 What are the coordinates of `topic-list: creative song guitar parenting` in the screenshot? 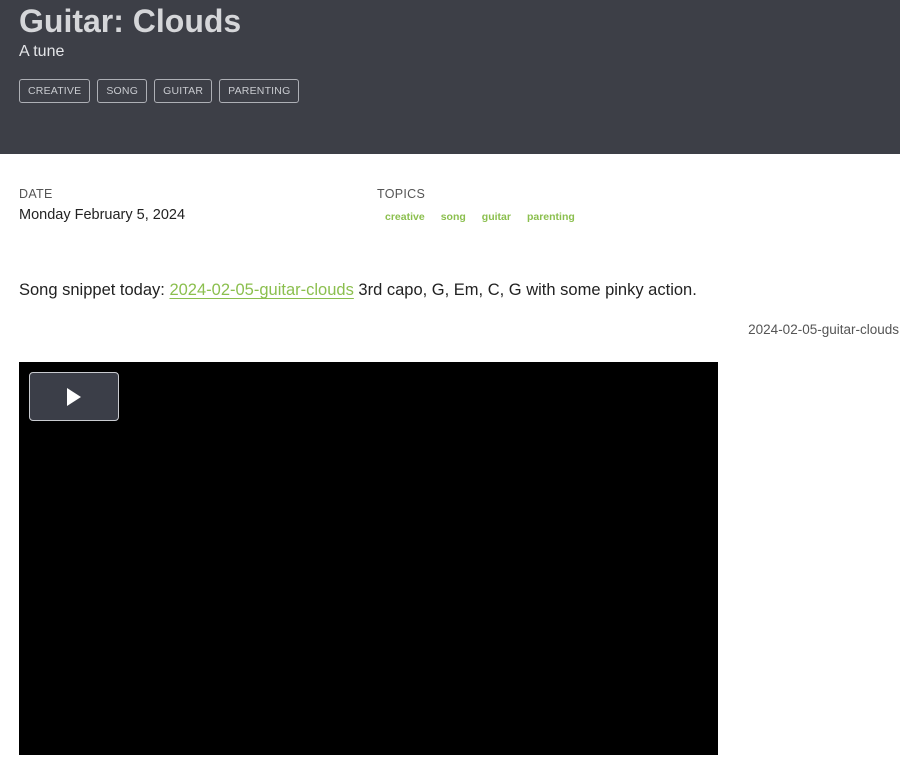 It's located at (480, 217).